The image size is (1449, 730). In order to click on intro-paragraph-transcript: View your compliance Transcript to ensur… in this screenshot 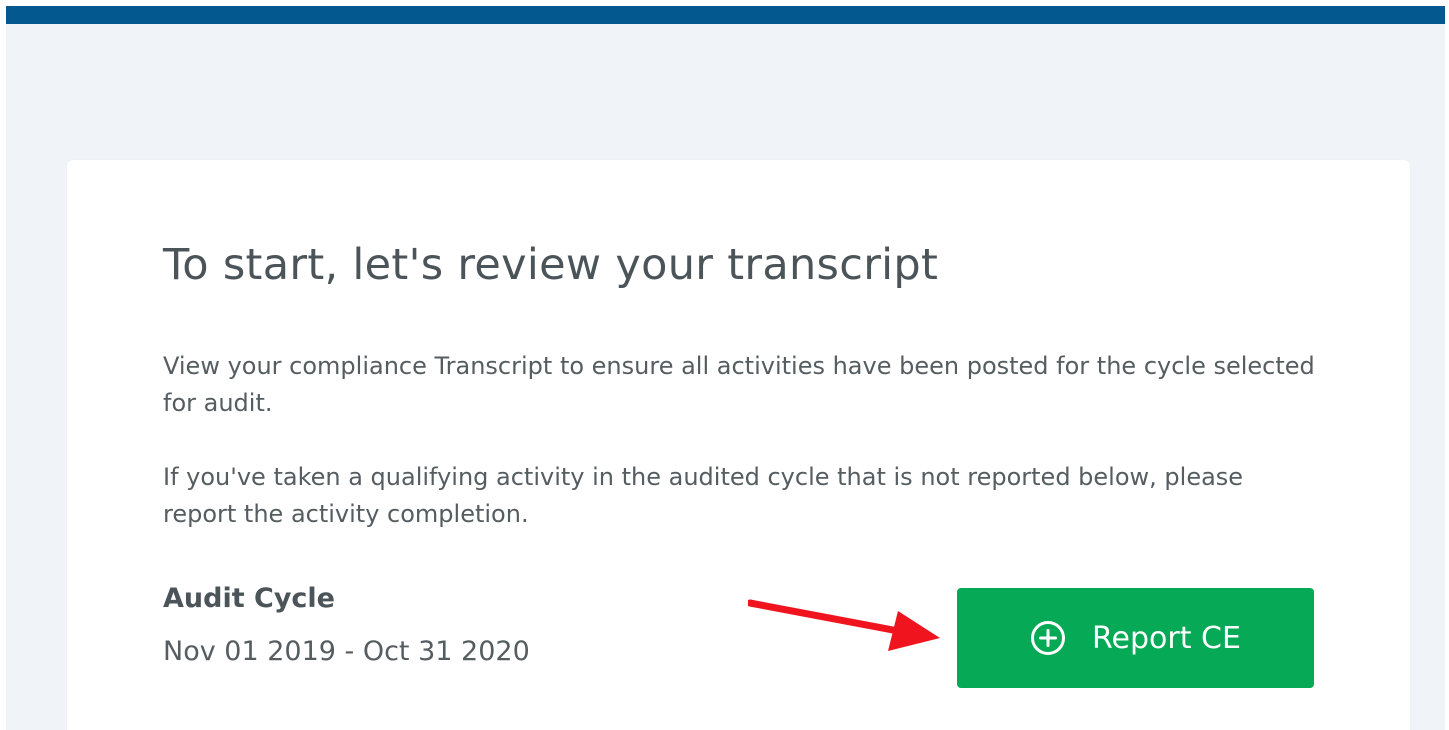, I will do `click(739, 384)`.